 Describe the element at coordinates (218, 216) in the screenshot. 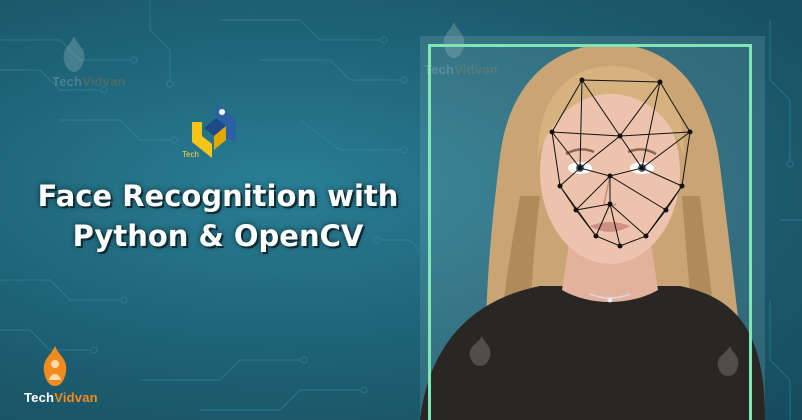

I see `headline: Face Recognition with Python & OpenCV` at that location.